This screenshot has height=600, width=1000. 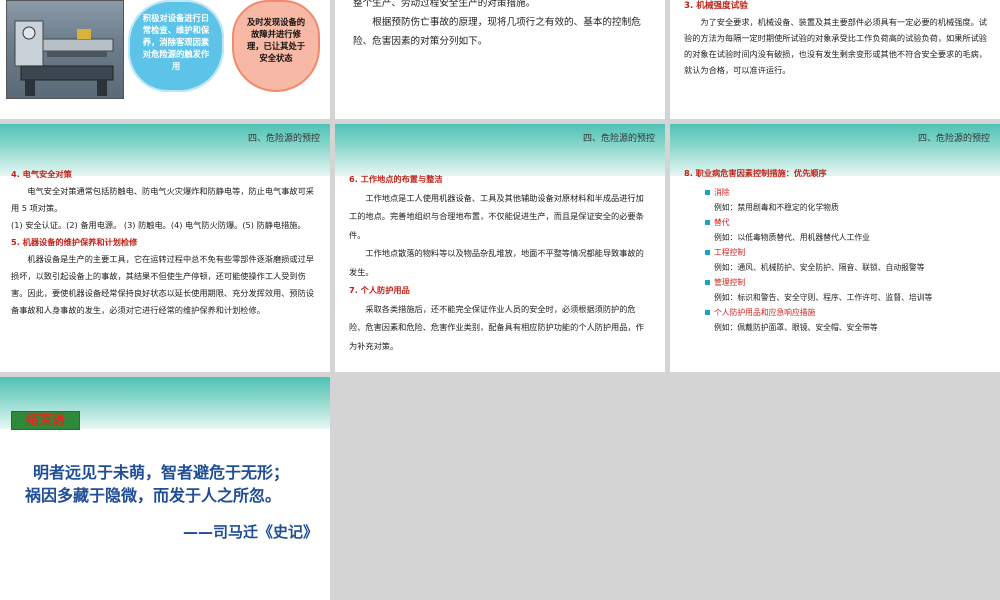 I want to click on control-item-label: 替代, so click(x=722, y=222).